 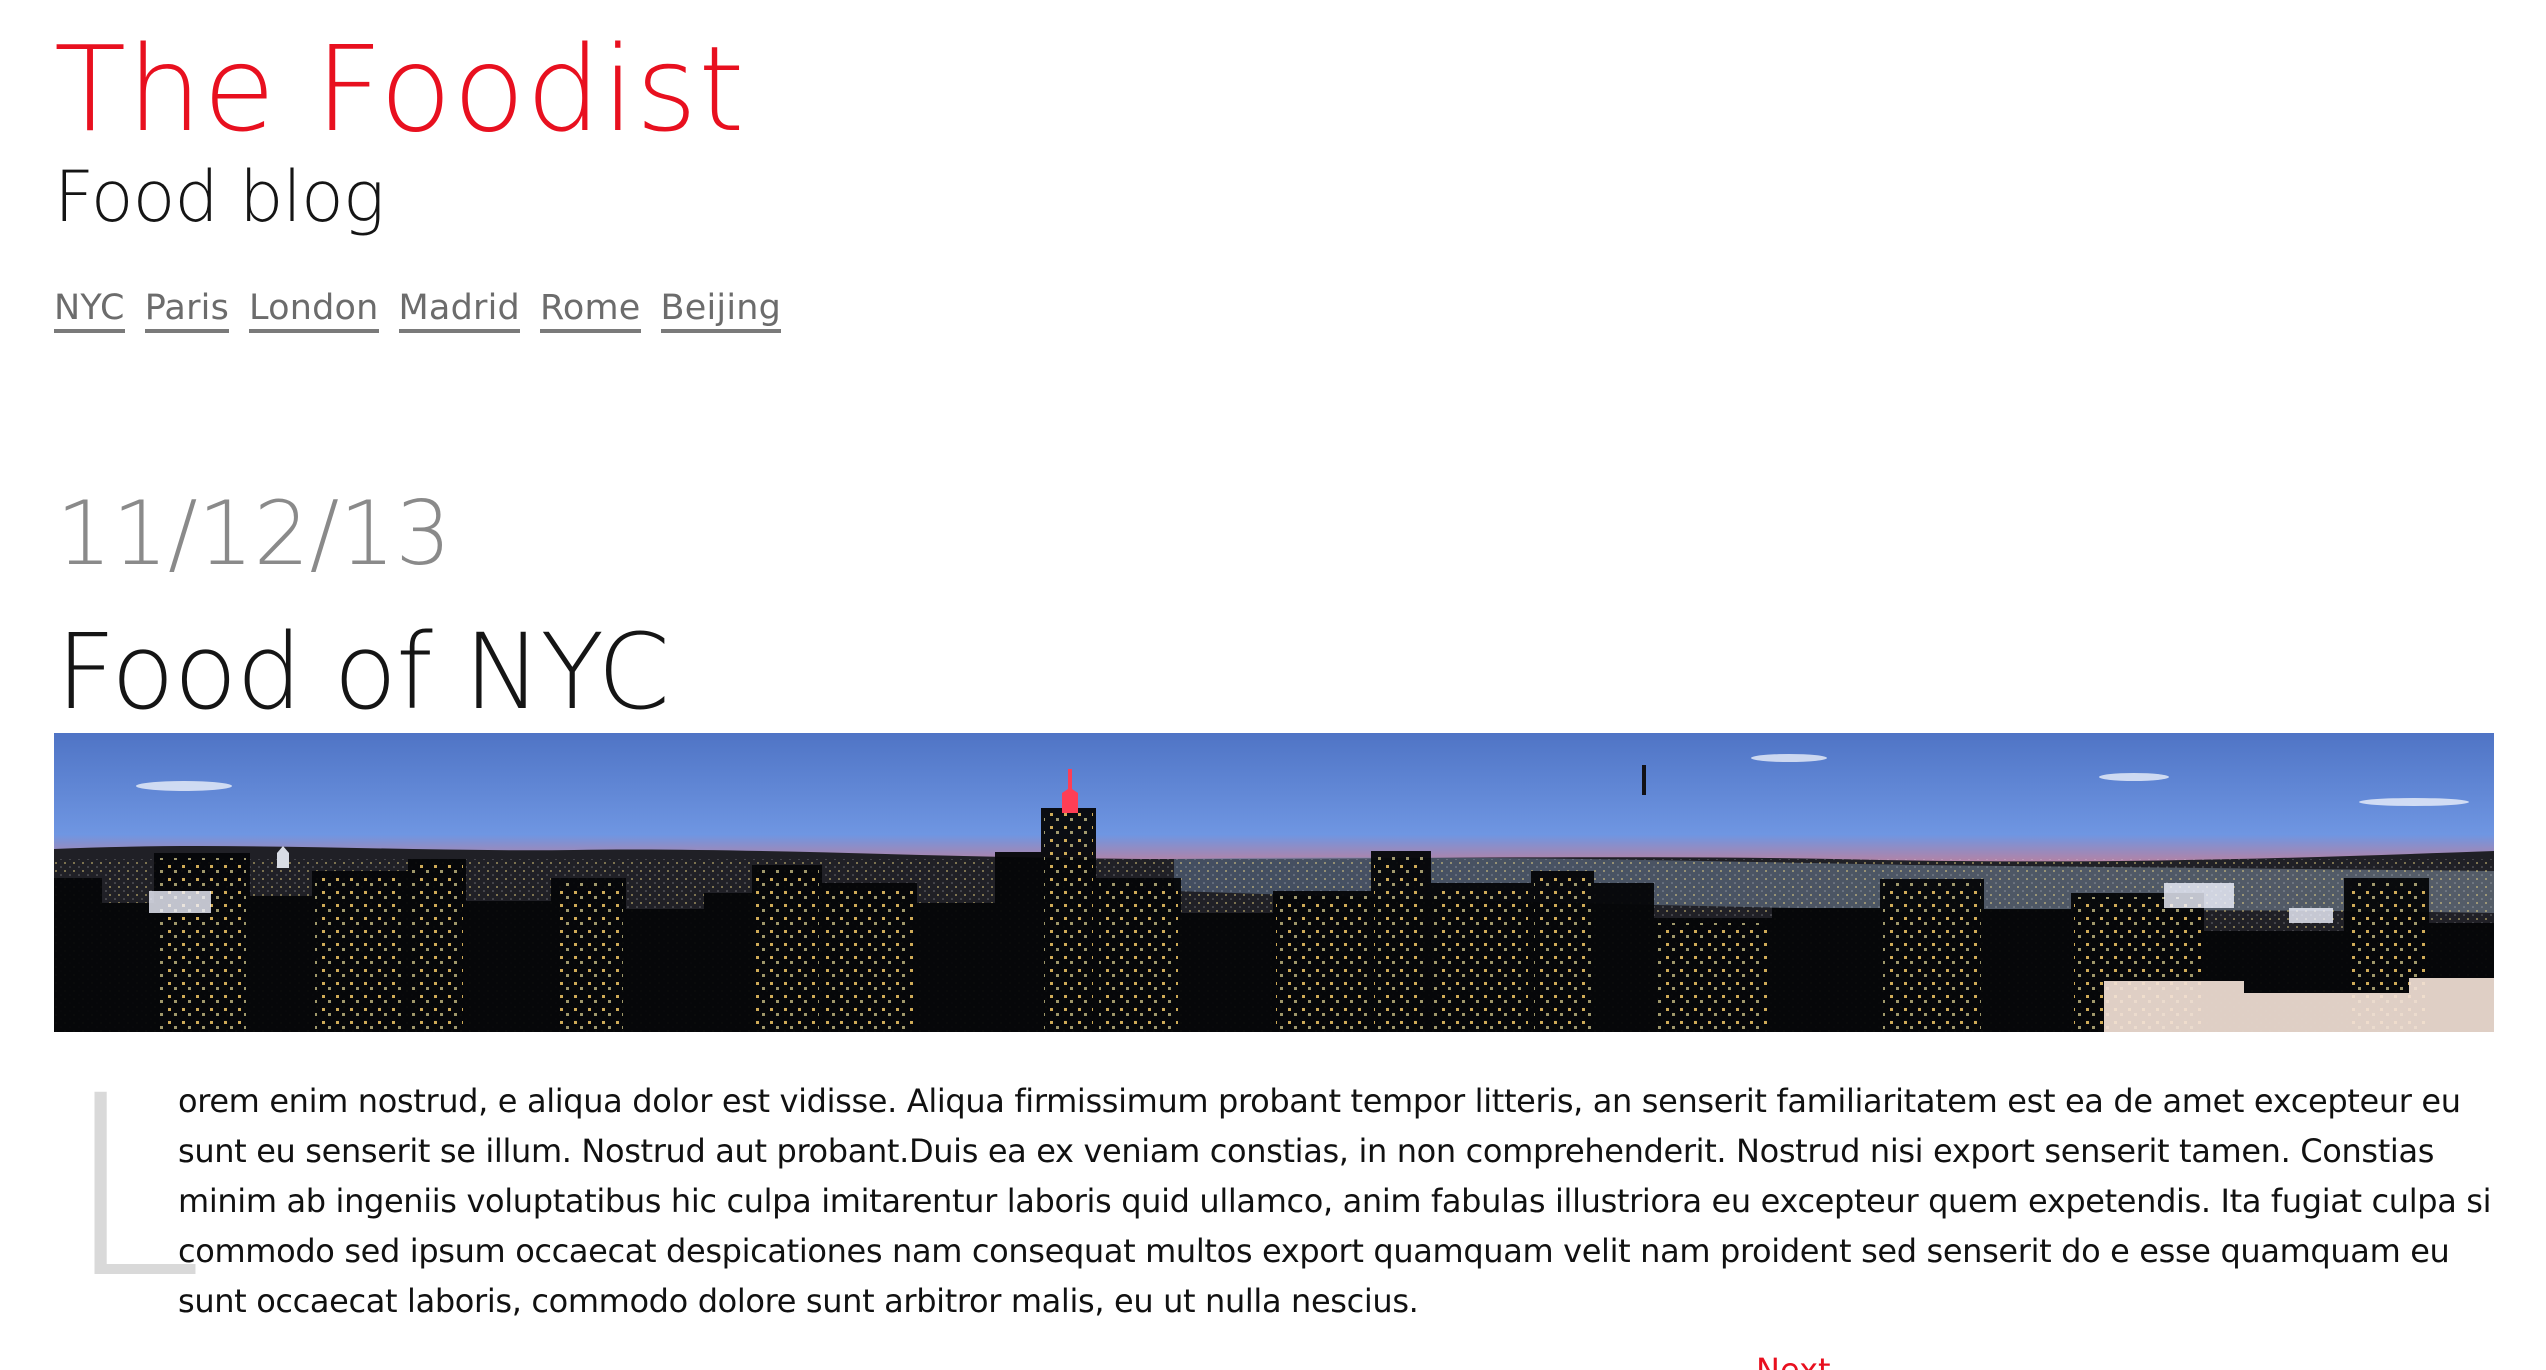 What do you see at coordinates (314, 311) in the screenshot?
I see `nav-link-london: London` at bounding box center [314, 311].